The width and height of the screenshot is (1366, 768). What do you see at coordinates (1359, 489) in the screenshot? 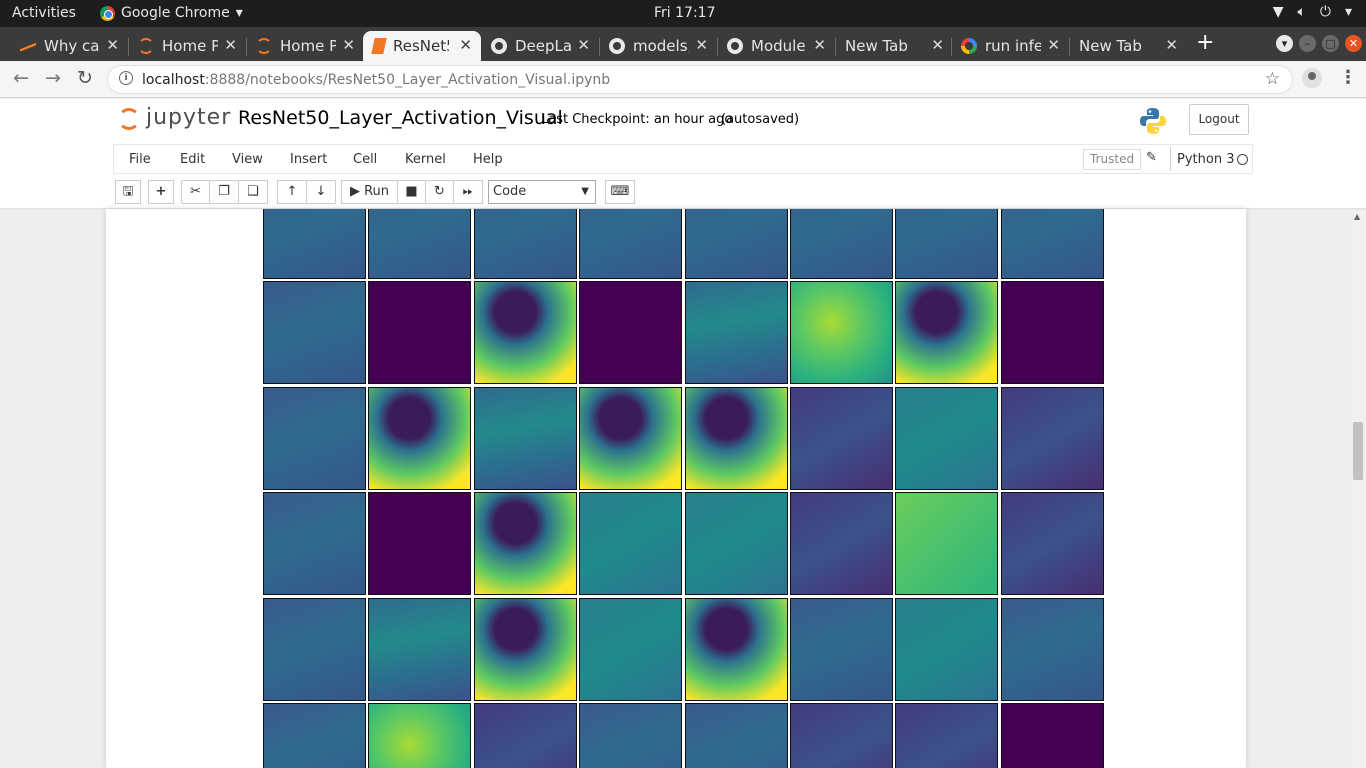
I see `page-scrollbar` at bounding box center [1359, 489].